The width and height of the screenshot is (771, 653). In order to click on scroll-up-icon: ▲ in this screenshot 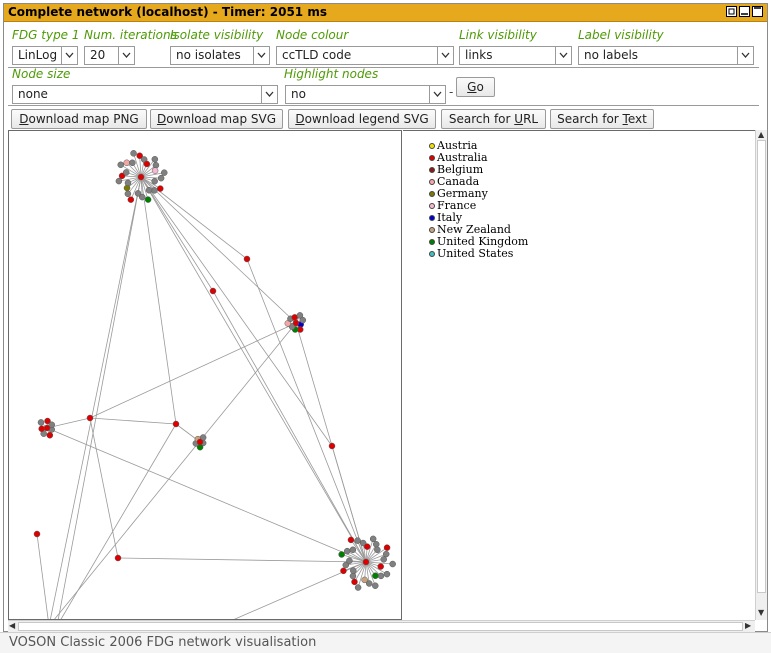, I will do `click(761, 135)`.